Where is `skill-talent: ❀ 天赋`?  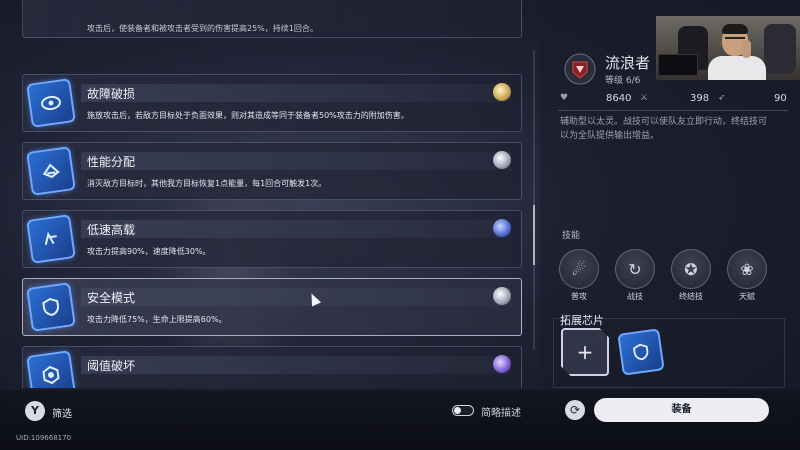 skill-talent: ❀ 天赋 is located at coordinates (747, 275).